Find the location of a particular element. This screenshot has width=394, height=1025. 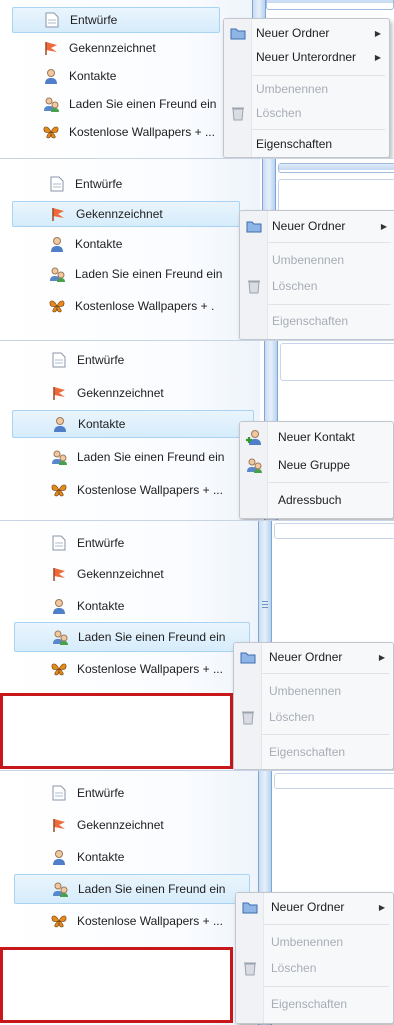

menu-item-new-subfolder: Neuer Unterordner ▶ is located at coordinates (306, 57).